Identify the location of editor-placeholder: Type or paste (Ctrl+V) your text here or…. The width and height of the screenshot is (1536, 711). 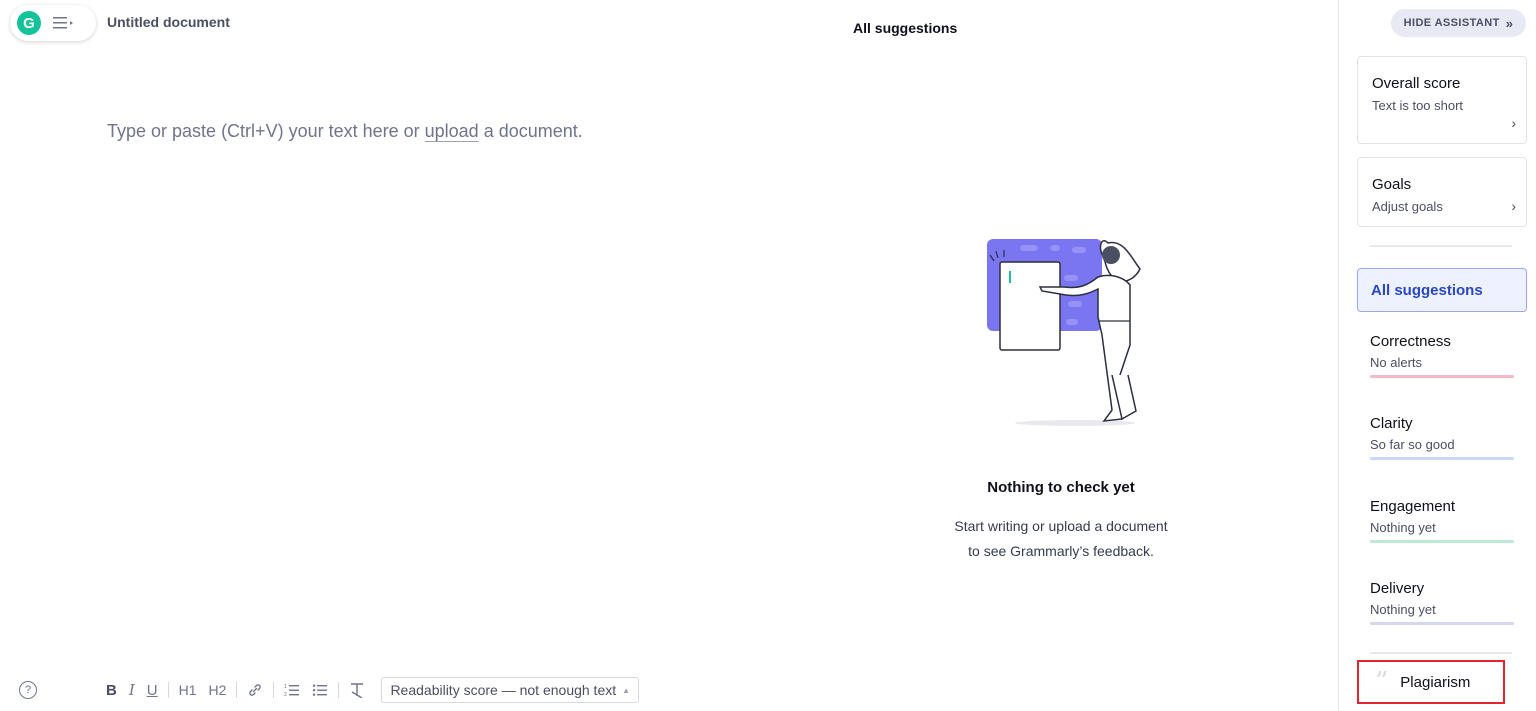
(345, 131).